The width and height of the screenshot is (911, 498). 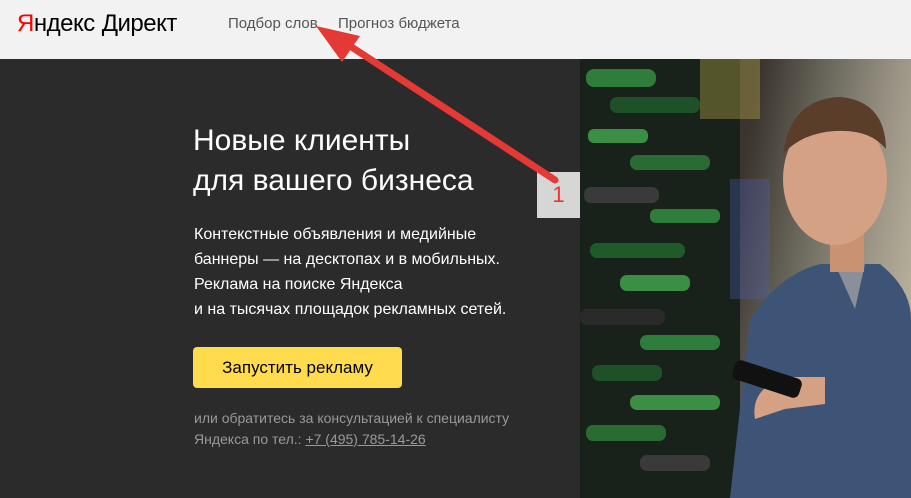 What do you see at coordinates (64, 23) in the screenshot?
I see `logo-brand-rest: ндекс` at bounding box center [64, 23].